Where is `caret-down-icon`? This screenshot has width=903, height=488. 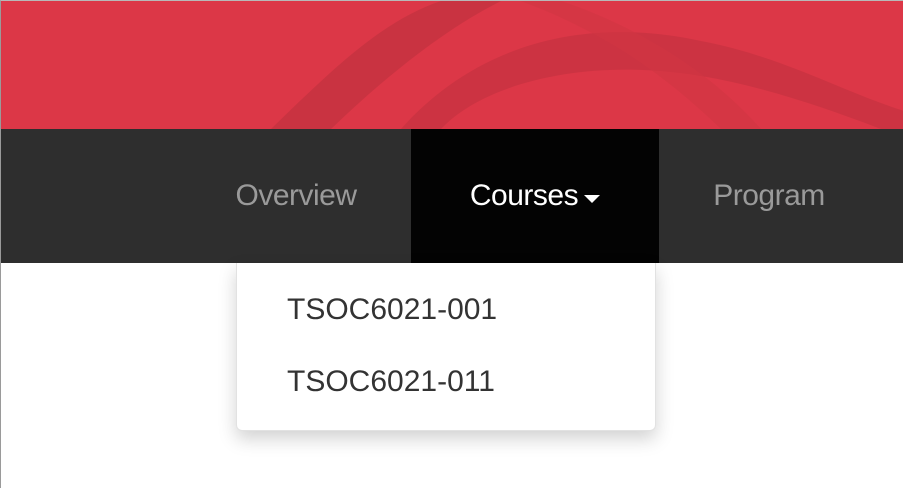
caret-down-icon is located at coordinates (592, 199).